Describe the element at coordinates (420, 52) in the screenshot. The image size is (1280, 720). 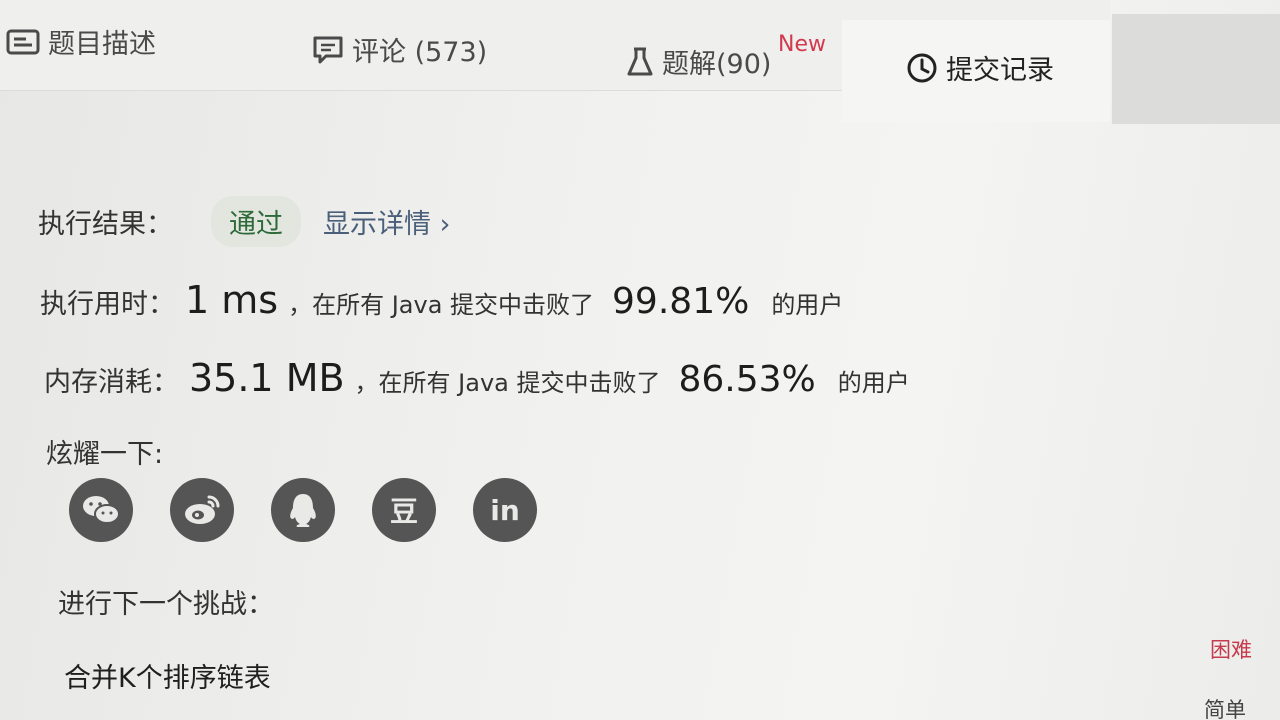
I see `tab-comments-label: 评论 (573)` at that location.